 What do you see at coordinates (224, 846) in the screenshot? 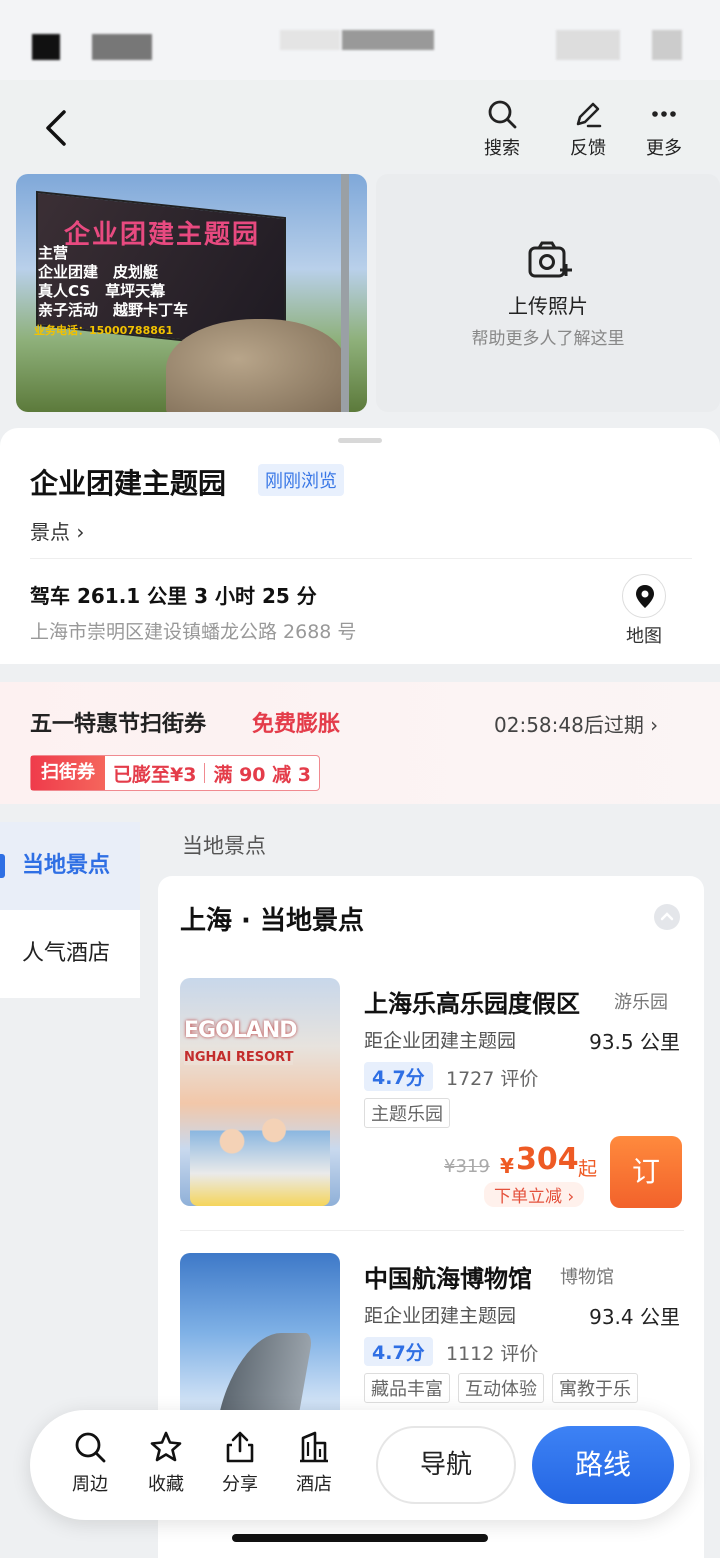
I see `section-label: 当地景点` at bounding box center [224, 846].